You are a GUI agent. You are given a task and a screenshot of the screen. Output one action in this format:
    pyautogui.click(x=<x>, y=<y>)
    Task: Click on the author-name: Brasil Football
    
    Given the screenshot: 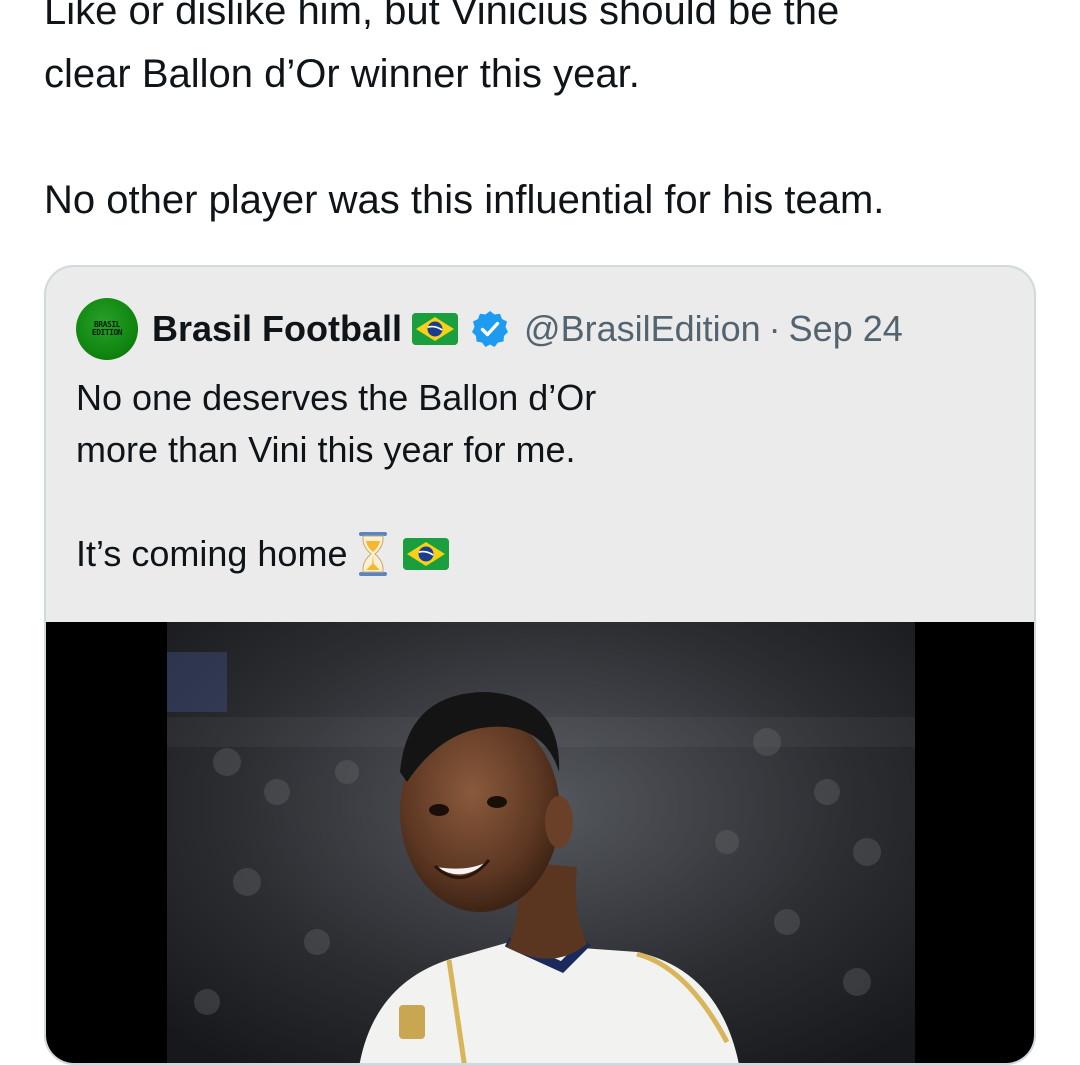 What is the action you would take?
    pyautogui.click(x=277, y=329)
    